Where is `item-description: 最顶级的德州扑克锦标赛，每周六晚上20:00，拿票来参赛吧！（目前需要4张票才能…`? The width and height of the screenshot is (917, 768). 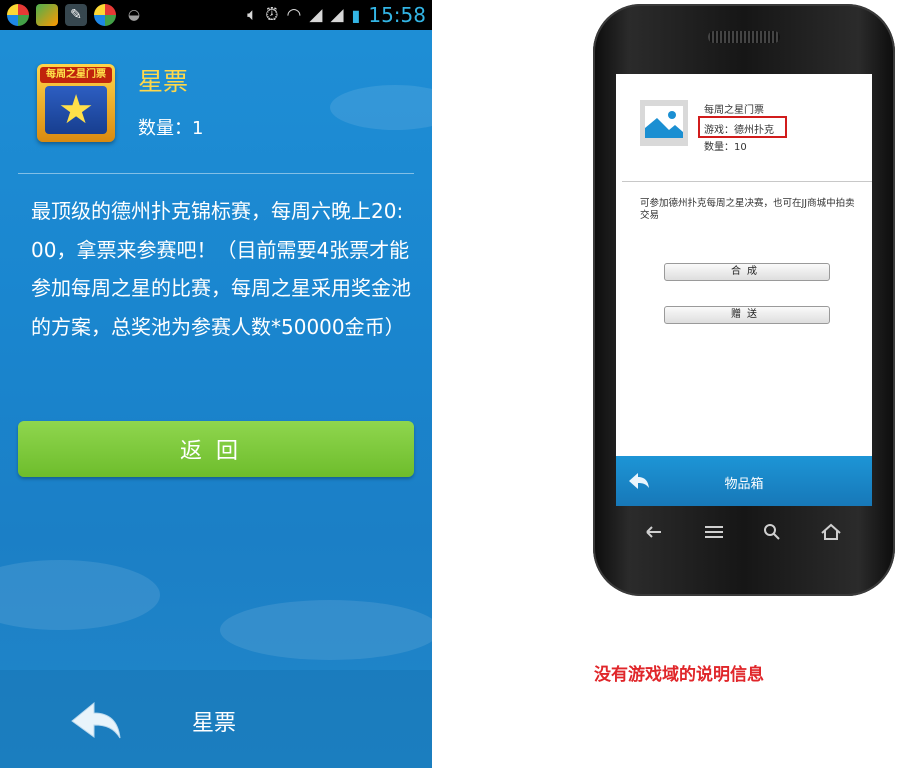 item-description: 最顶级的德州扑克锦标赛，每周六晚上20:00，拿票来参赛吧！（目前需要4张票才能… is located at coordinates (221, 269).